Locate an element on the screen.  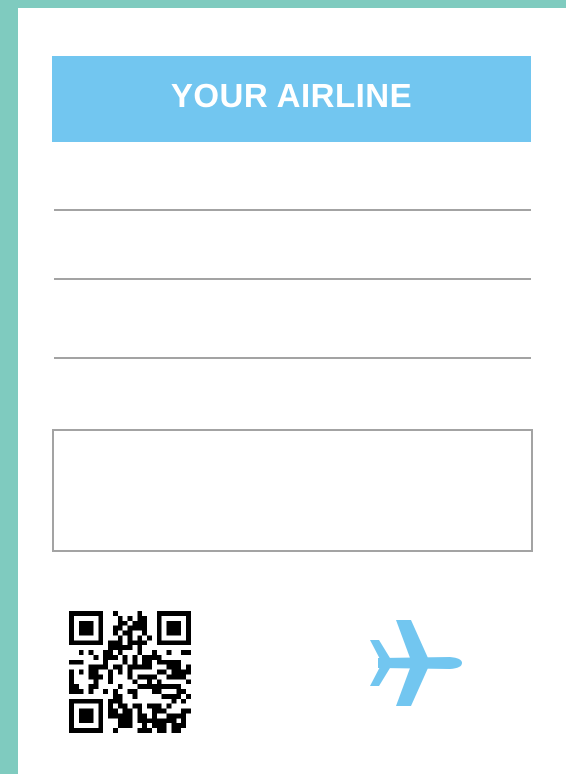
notes-box is located at coordinates (292, 490).